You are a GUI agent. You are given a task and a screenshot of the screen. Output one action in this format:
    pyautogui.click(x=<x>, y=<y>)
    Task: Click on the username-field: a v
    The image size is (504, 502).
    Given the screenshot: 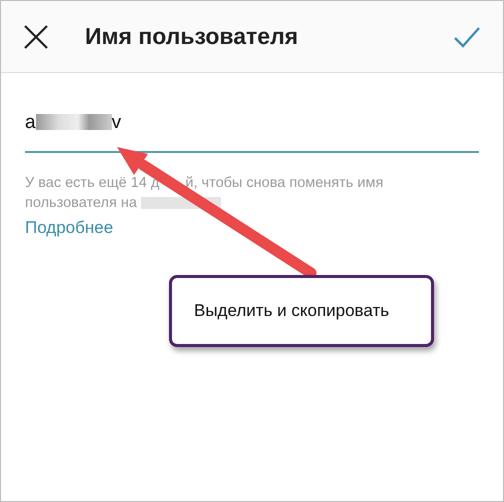 What is the action you would take?
    pyautogui.click(x=252, y=131)
    